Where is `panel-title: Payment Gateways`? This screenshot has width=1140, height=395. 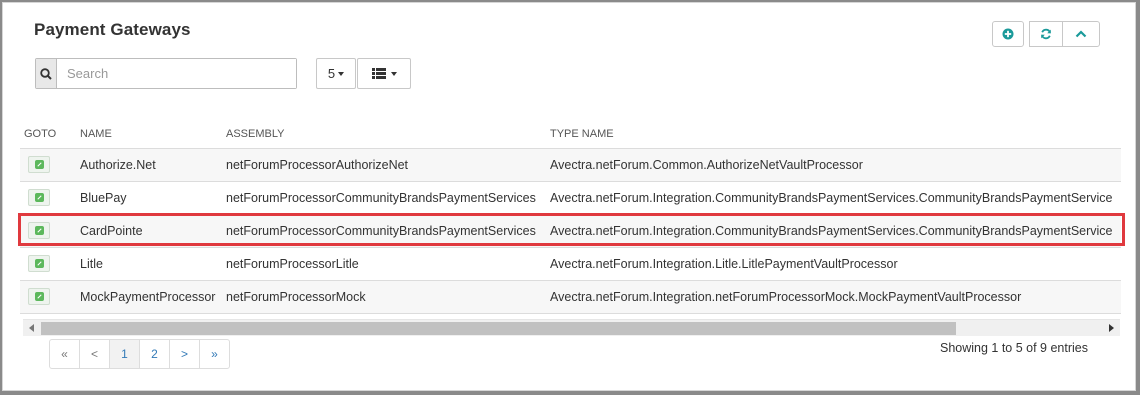
panel-title: Payment Gateways is located at coordinates (112, 29).